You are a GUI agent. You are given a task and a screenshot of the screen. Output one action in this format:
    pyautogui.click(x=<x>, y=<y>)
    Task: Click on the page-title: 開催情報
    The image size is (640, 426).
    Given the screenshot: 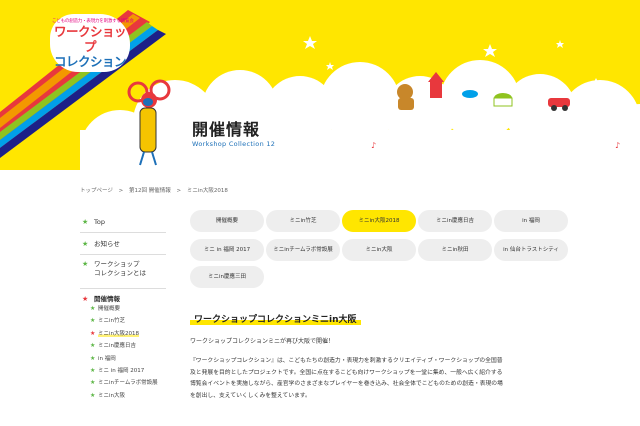 What is the action you would take?
    pyautogui.click(x=226, y=129)
    